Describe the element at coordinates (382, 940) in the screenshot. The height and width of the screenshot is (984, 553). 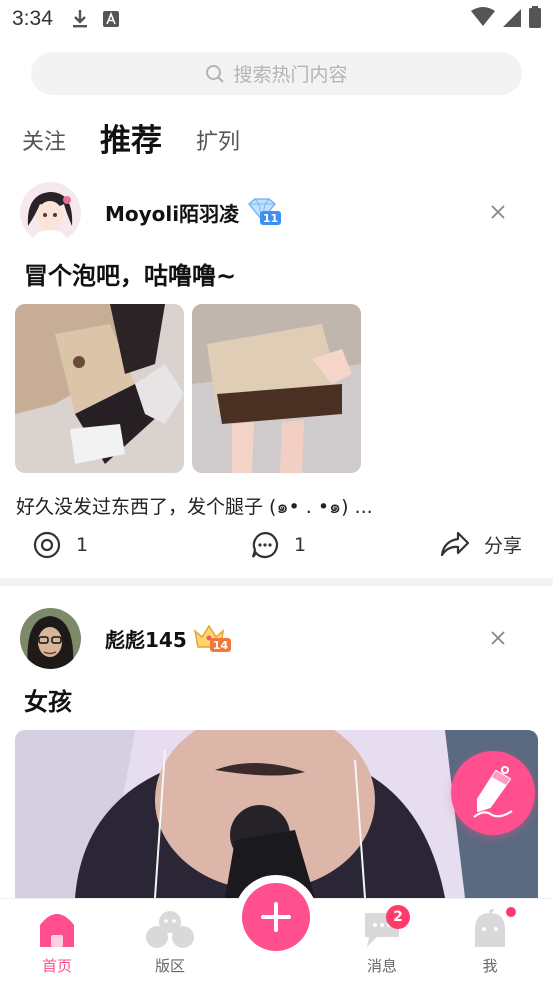
I see `nav-messages: 2 消息` at that location.